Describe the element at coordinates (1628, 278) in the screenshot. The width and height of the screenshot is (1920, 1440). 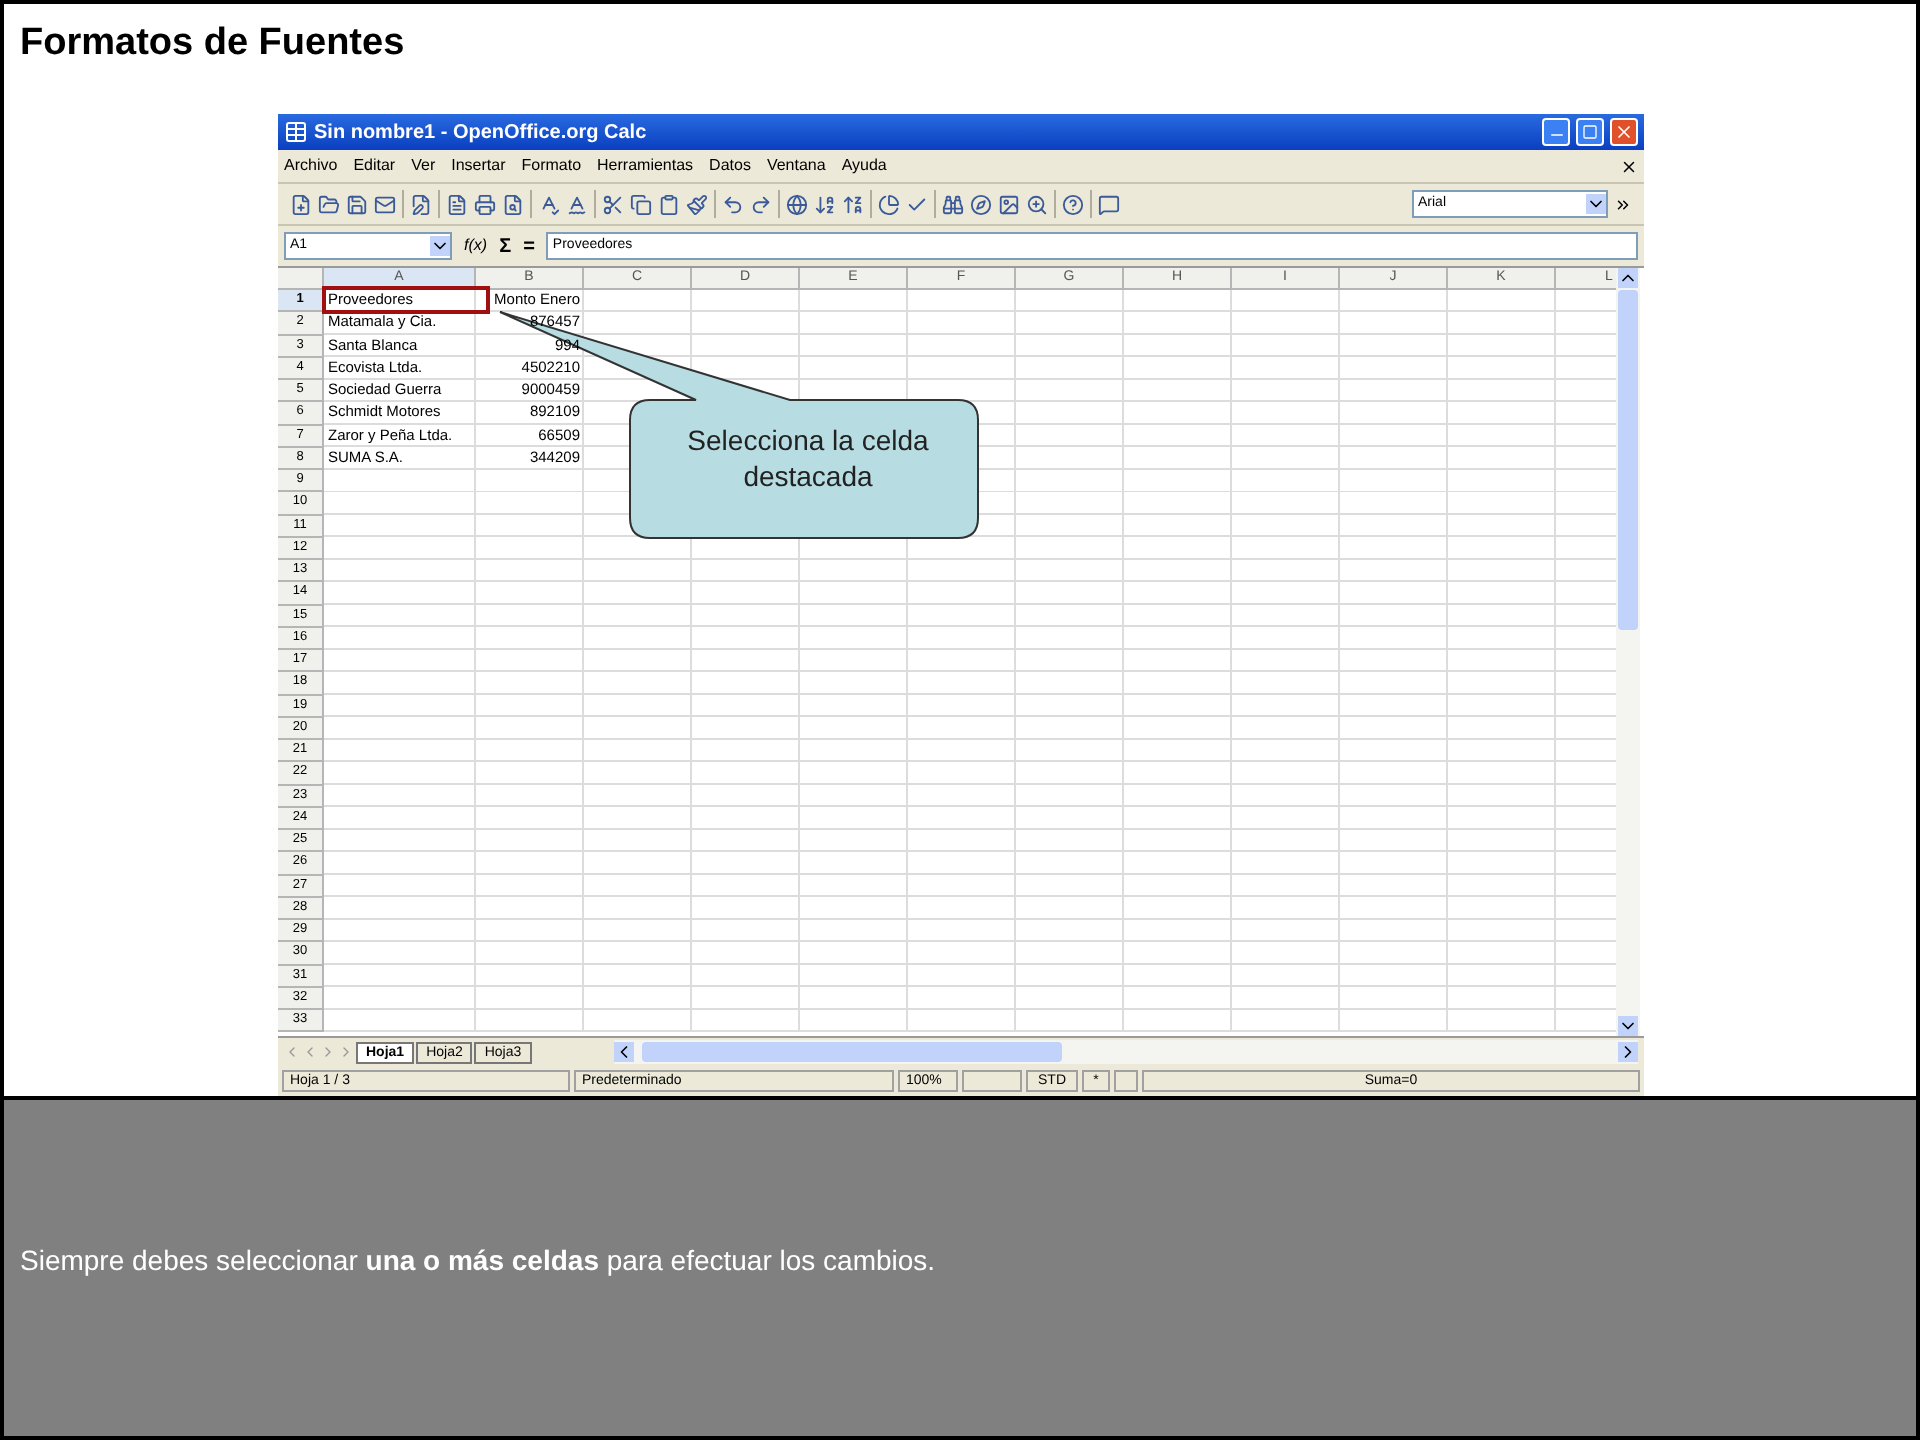
I see `scroll-up-icon` at that location.